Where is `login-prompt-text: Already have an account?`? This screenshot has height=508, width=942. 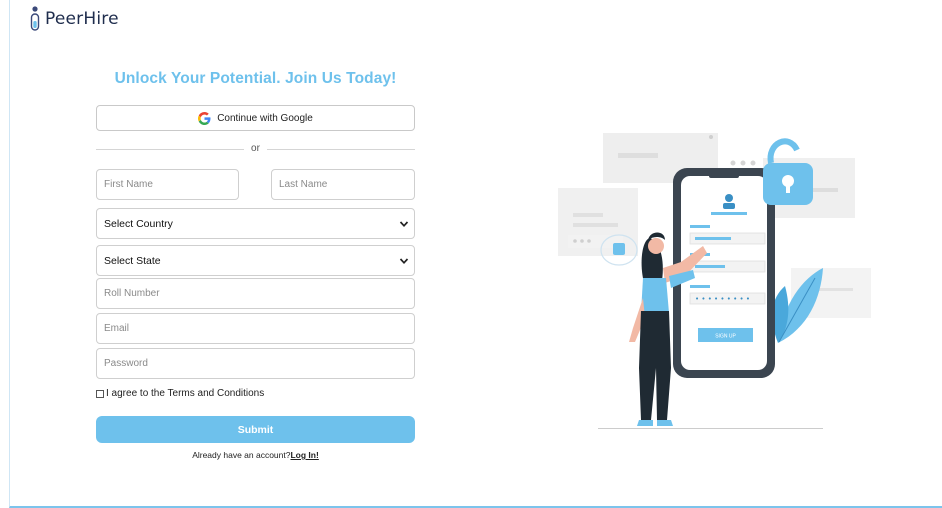 login-prompt-text: Already have an account? is located at coordinates (241, 455).